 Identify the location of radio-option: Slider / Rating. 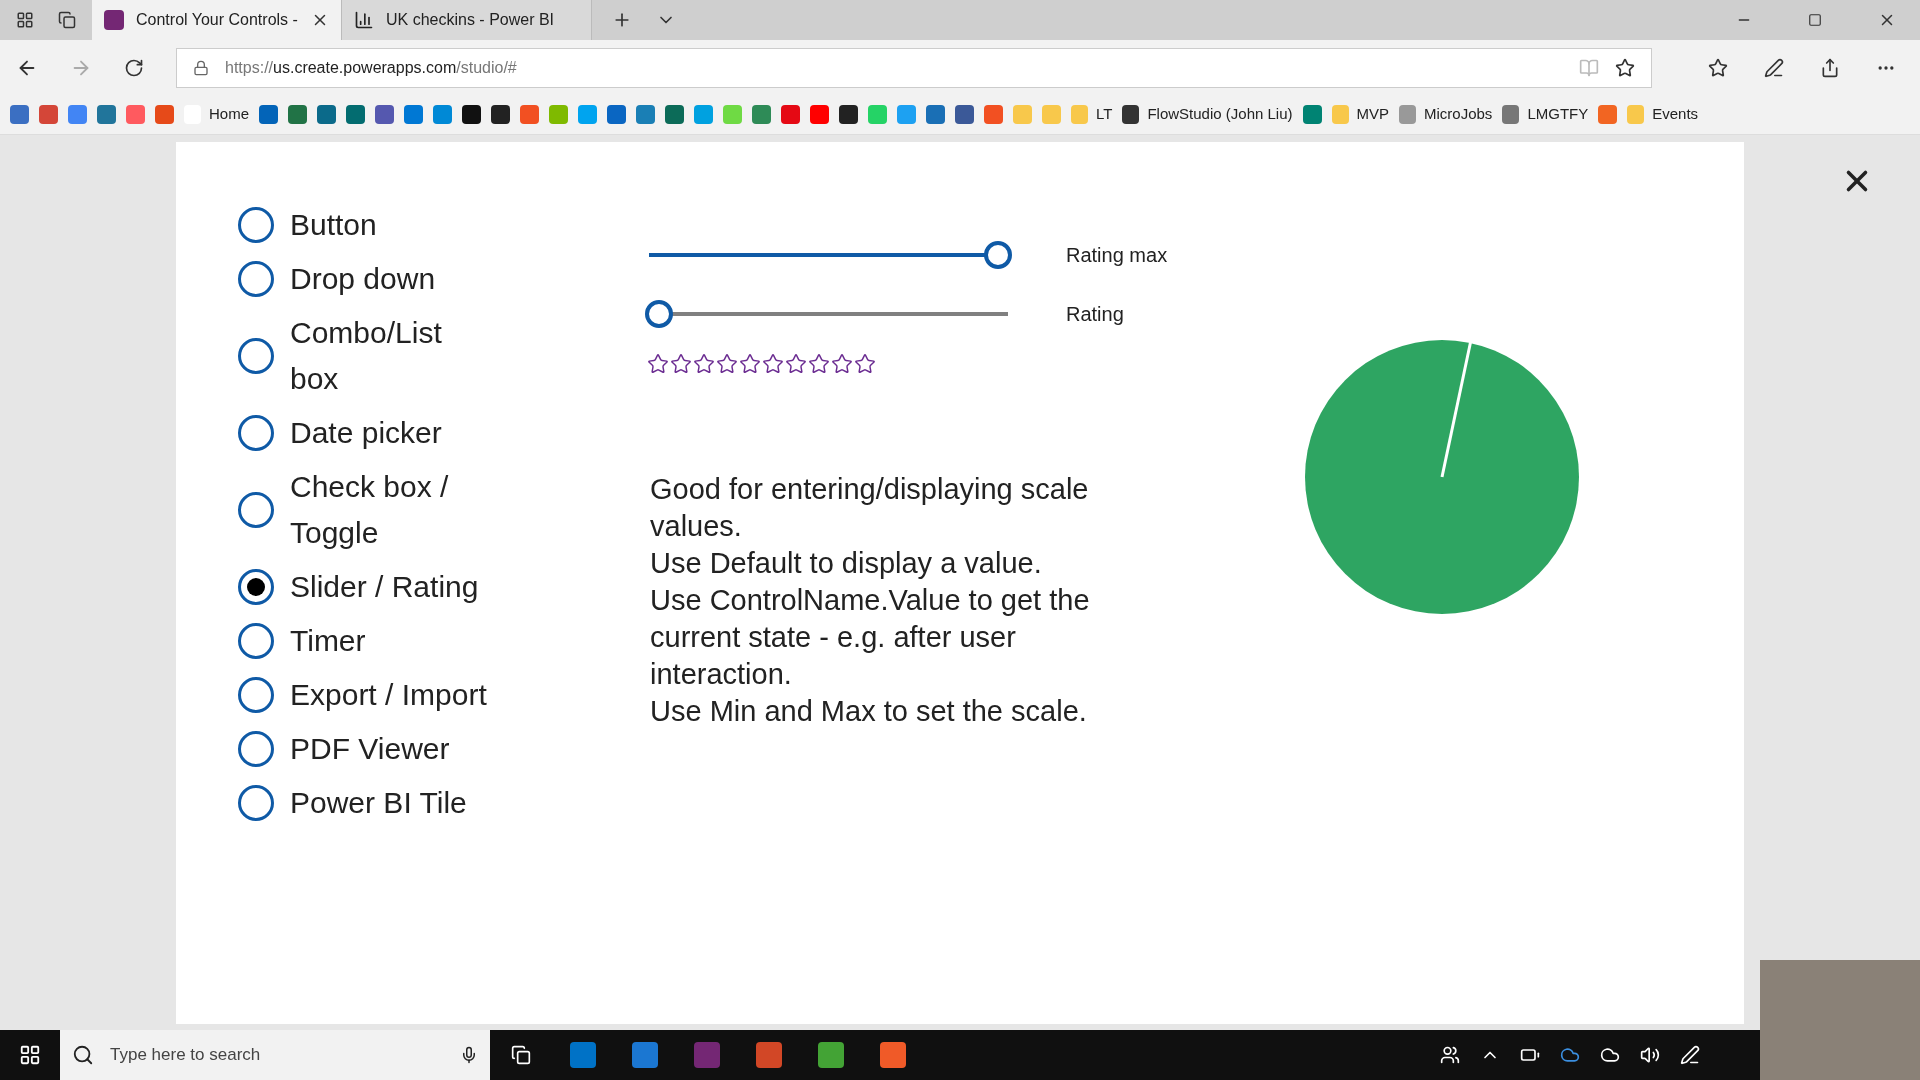
(388, 587).